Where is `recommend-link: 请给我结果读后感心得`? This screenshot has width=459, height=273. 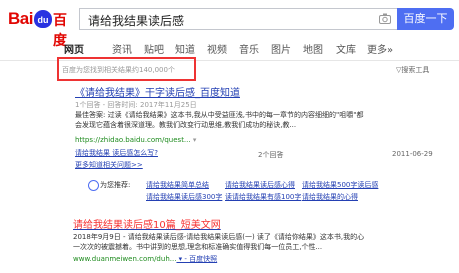 recommend-link: 请给我结果读后感心得 is located at coordinates (260, 185).